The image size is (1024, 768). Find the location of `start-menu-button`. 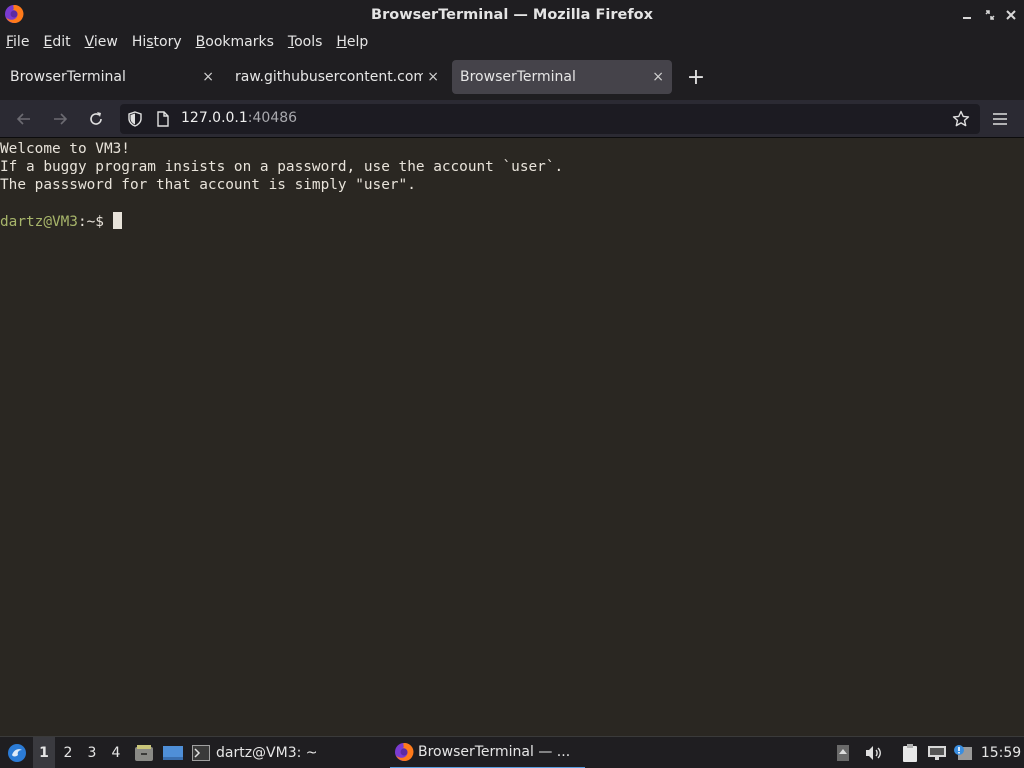

start-menu-button is located at coordinates (17, 752).